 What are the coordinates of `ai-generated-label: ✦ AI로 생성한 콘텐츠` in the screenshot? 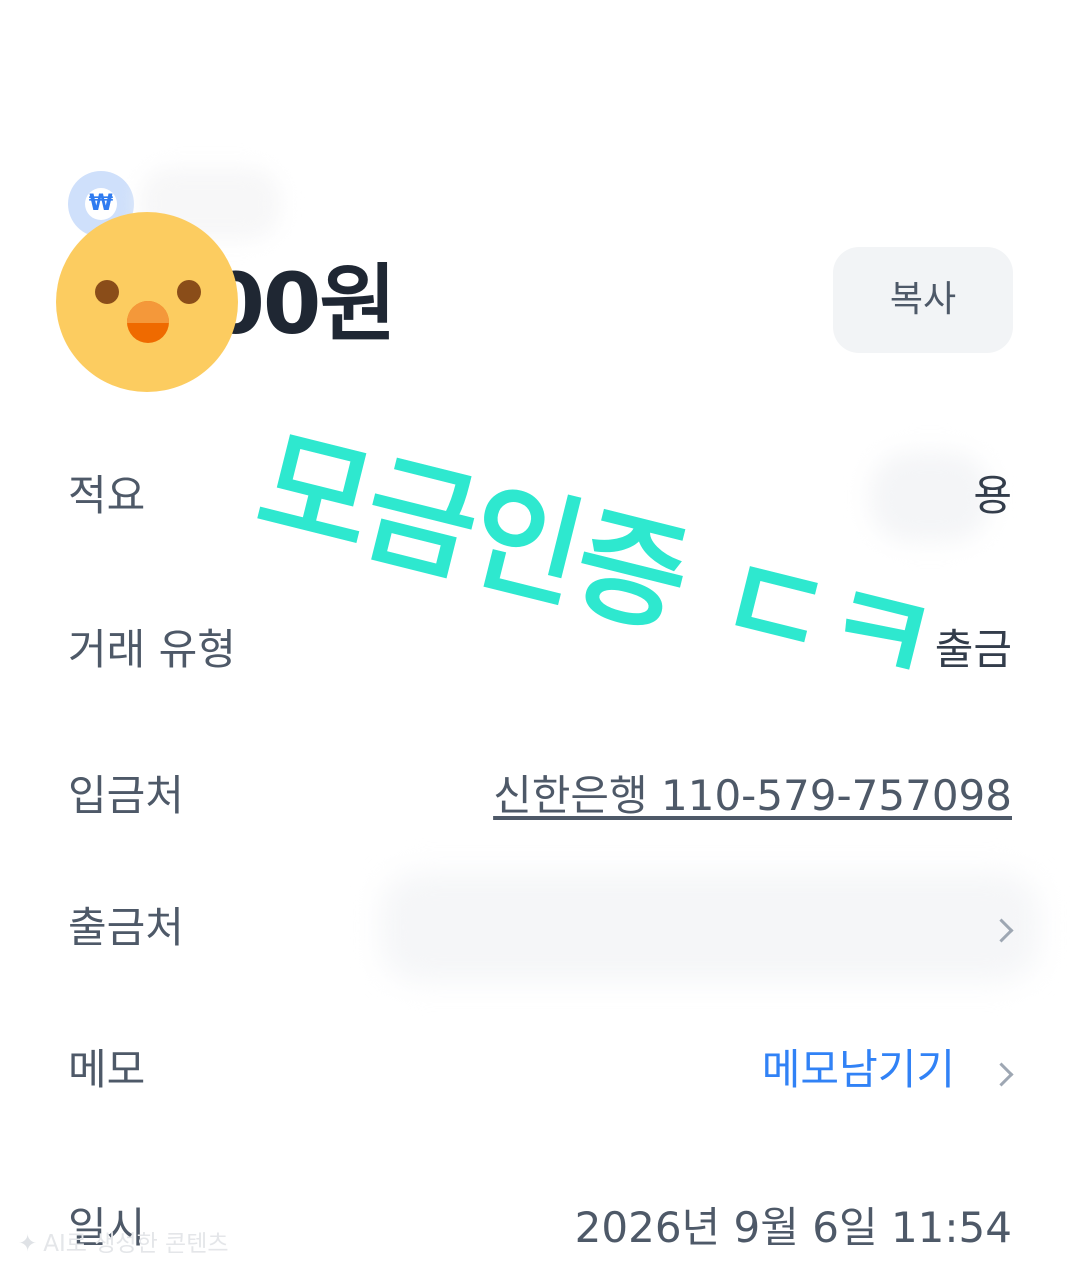 It's located at (123, 1244).